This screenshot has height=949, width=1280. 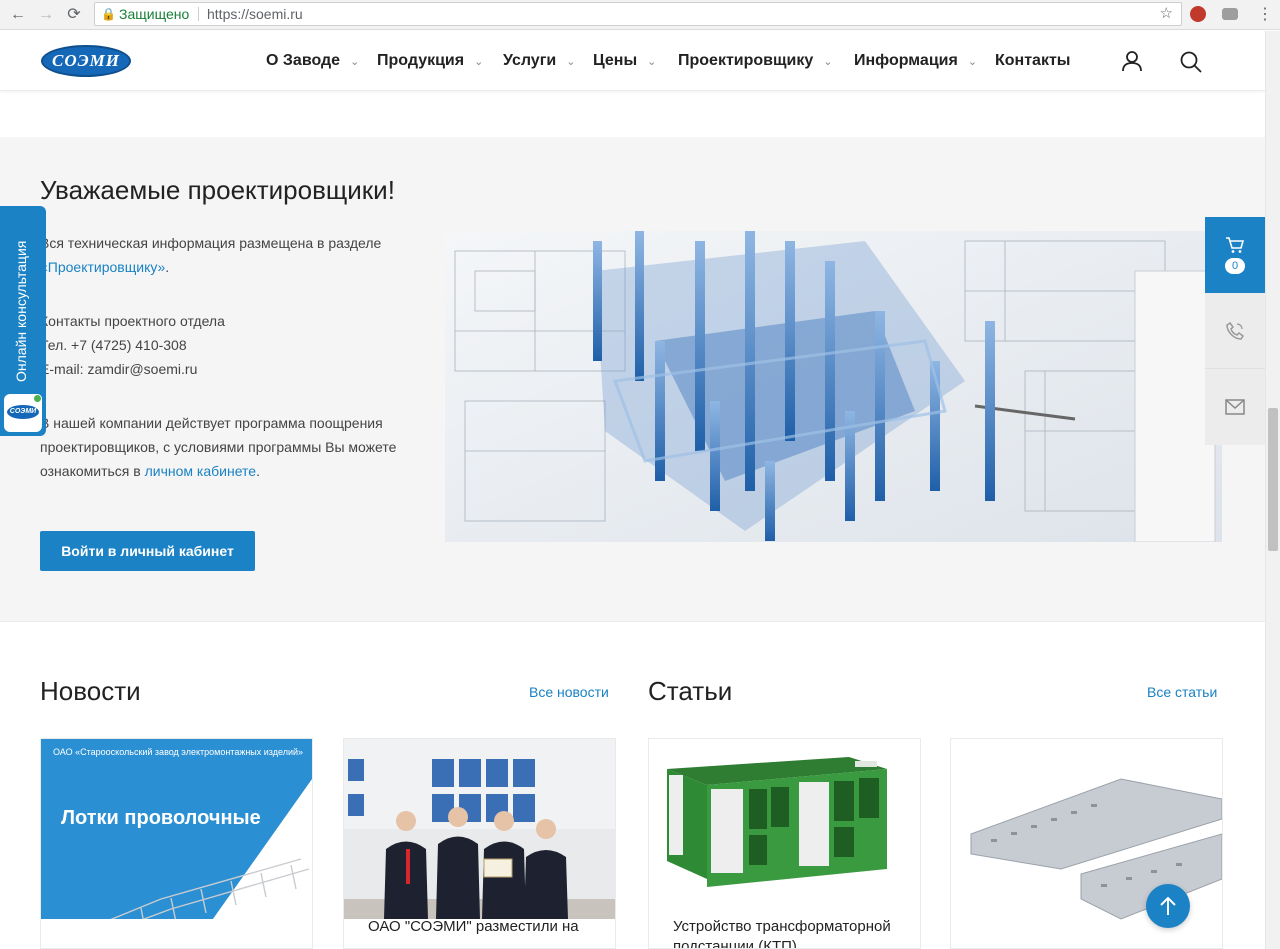 I want to click on news-title: Новости, so click(x=90, y=691).